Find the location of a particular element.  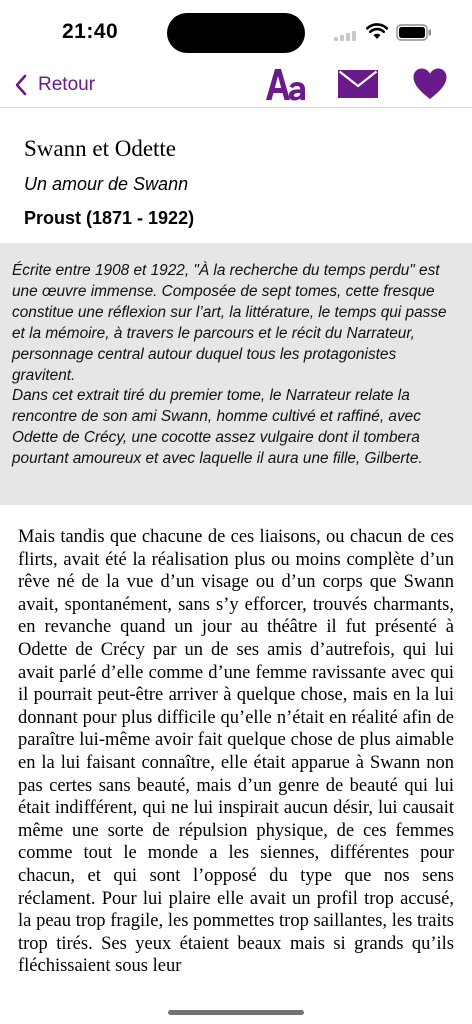

status-bar: 21:40 is located at coordinates (236, 32).